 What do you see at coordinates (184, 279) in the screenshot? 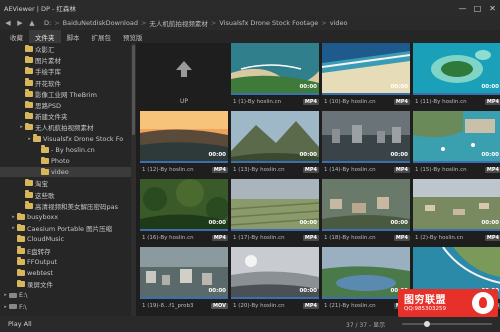
I see `video-tile: 00:00 1 (19)-8...f1_prob3 MOV` at bounding box center [184, 279].